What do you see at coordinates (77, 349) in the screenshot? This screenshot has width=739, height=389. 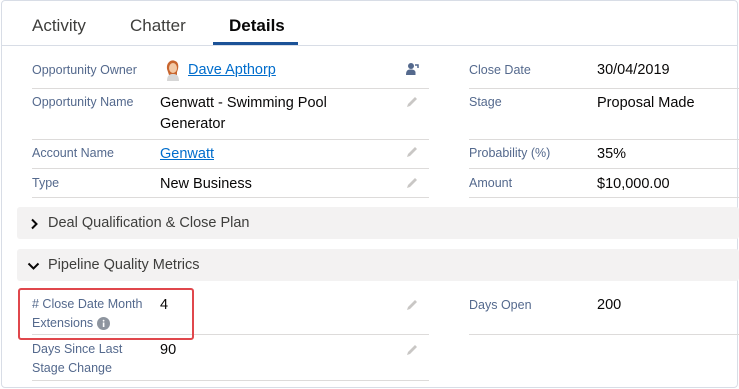 I see `days-since-last-stage-change-label-line1: Days Since Last` at bounding box center [77, 349].